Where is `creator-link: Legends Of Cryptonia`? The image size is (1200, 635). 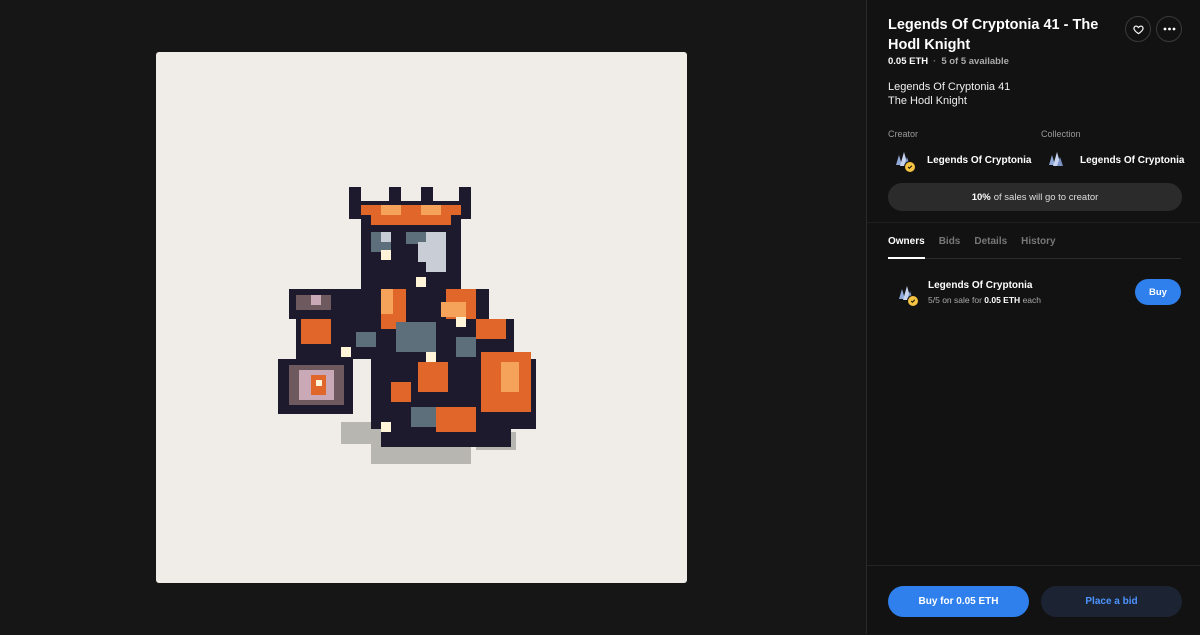 creator-link: Legends Of Cryptonia is located at coordinates (961, 161).